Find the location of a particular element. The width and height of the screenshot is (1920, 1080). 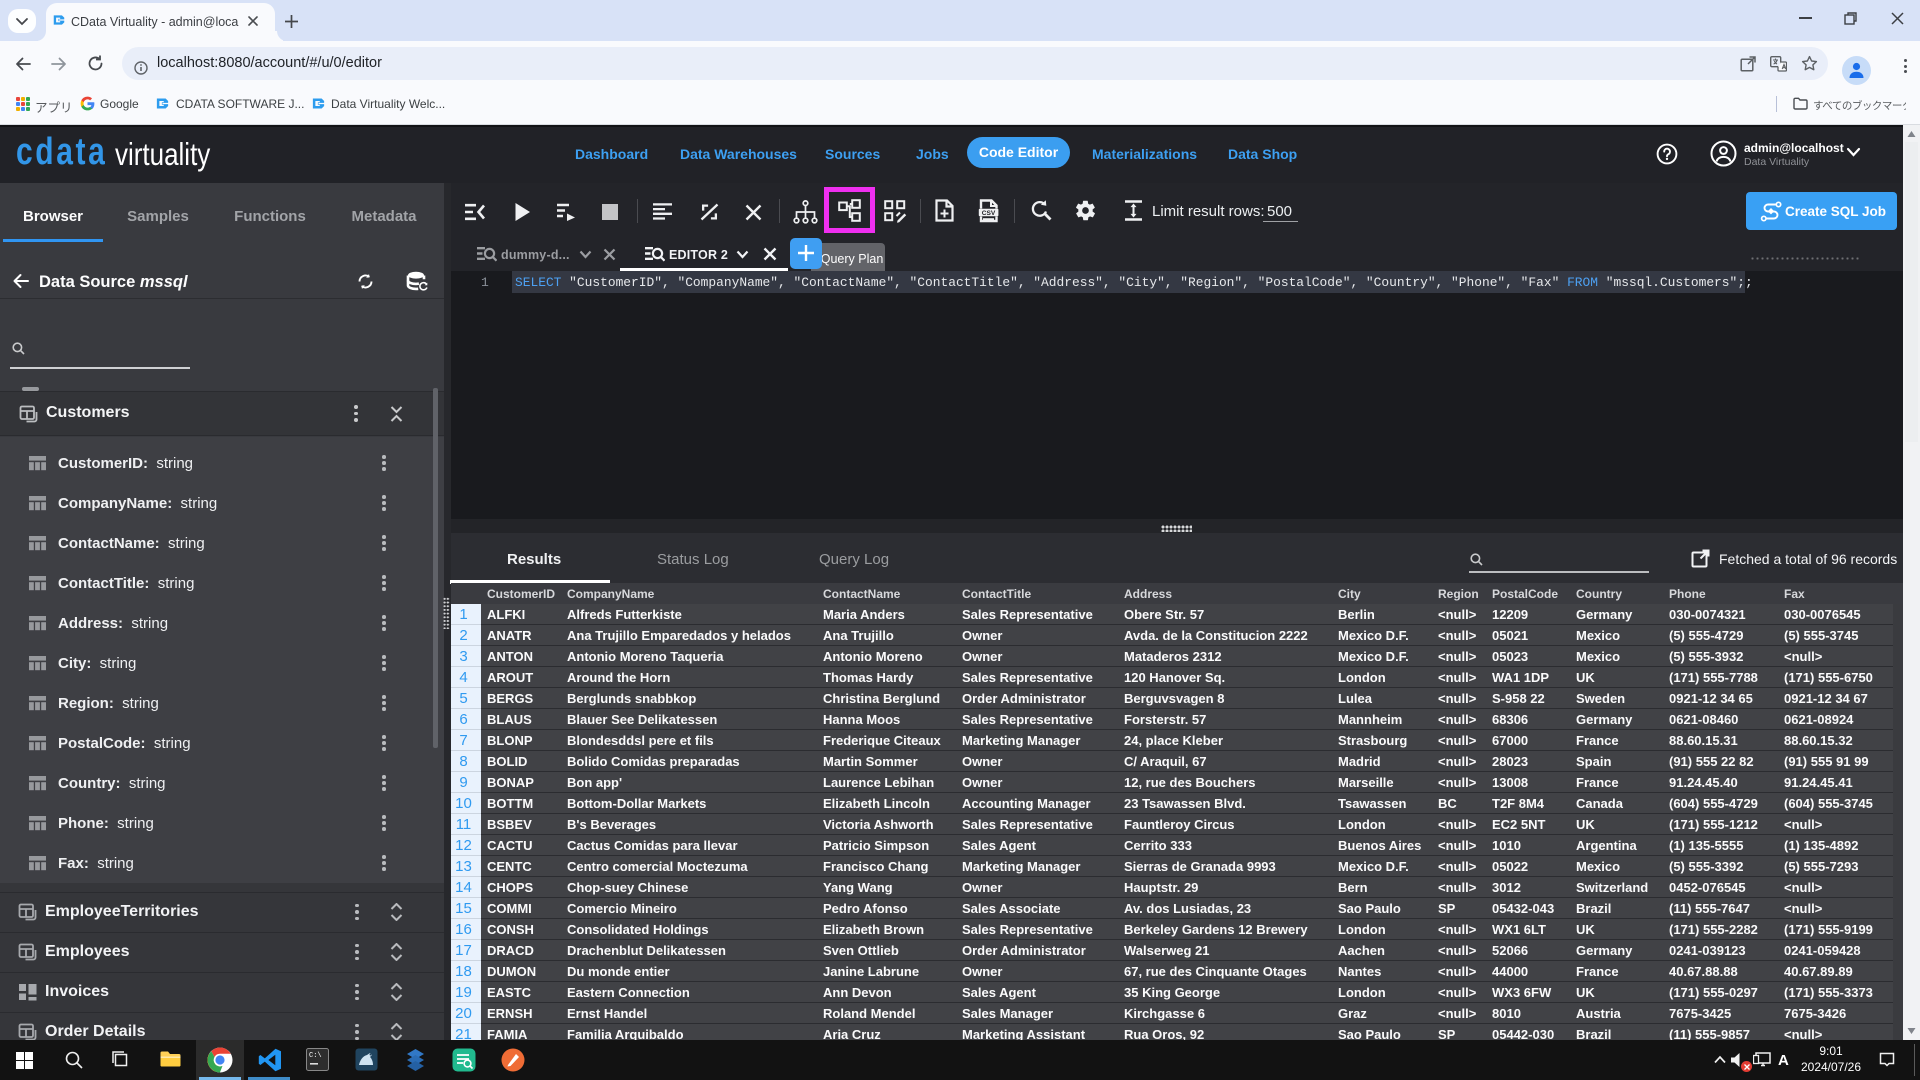

svg-text: cdata is located at coordinates (61, 152).